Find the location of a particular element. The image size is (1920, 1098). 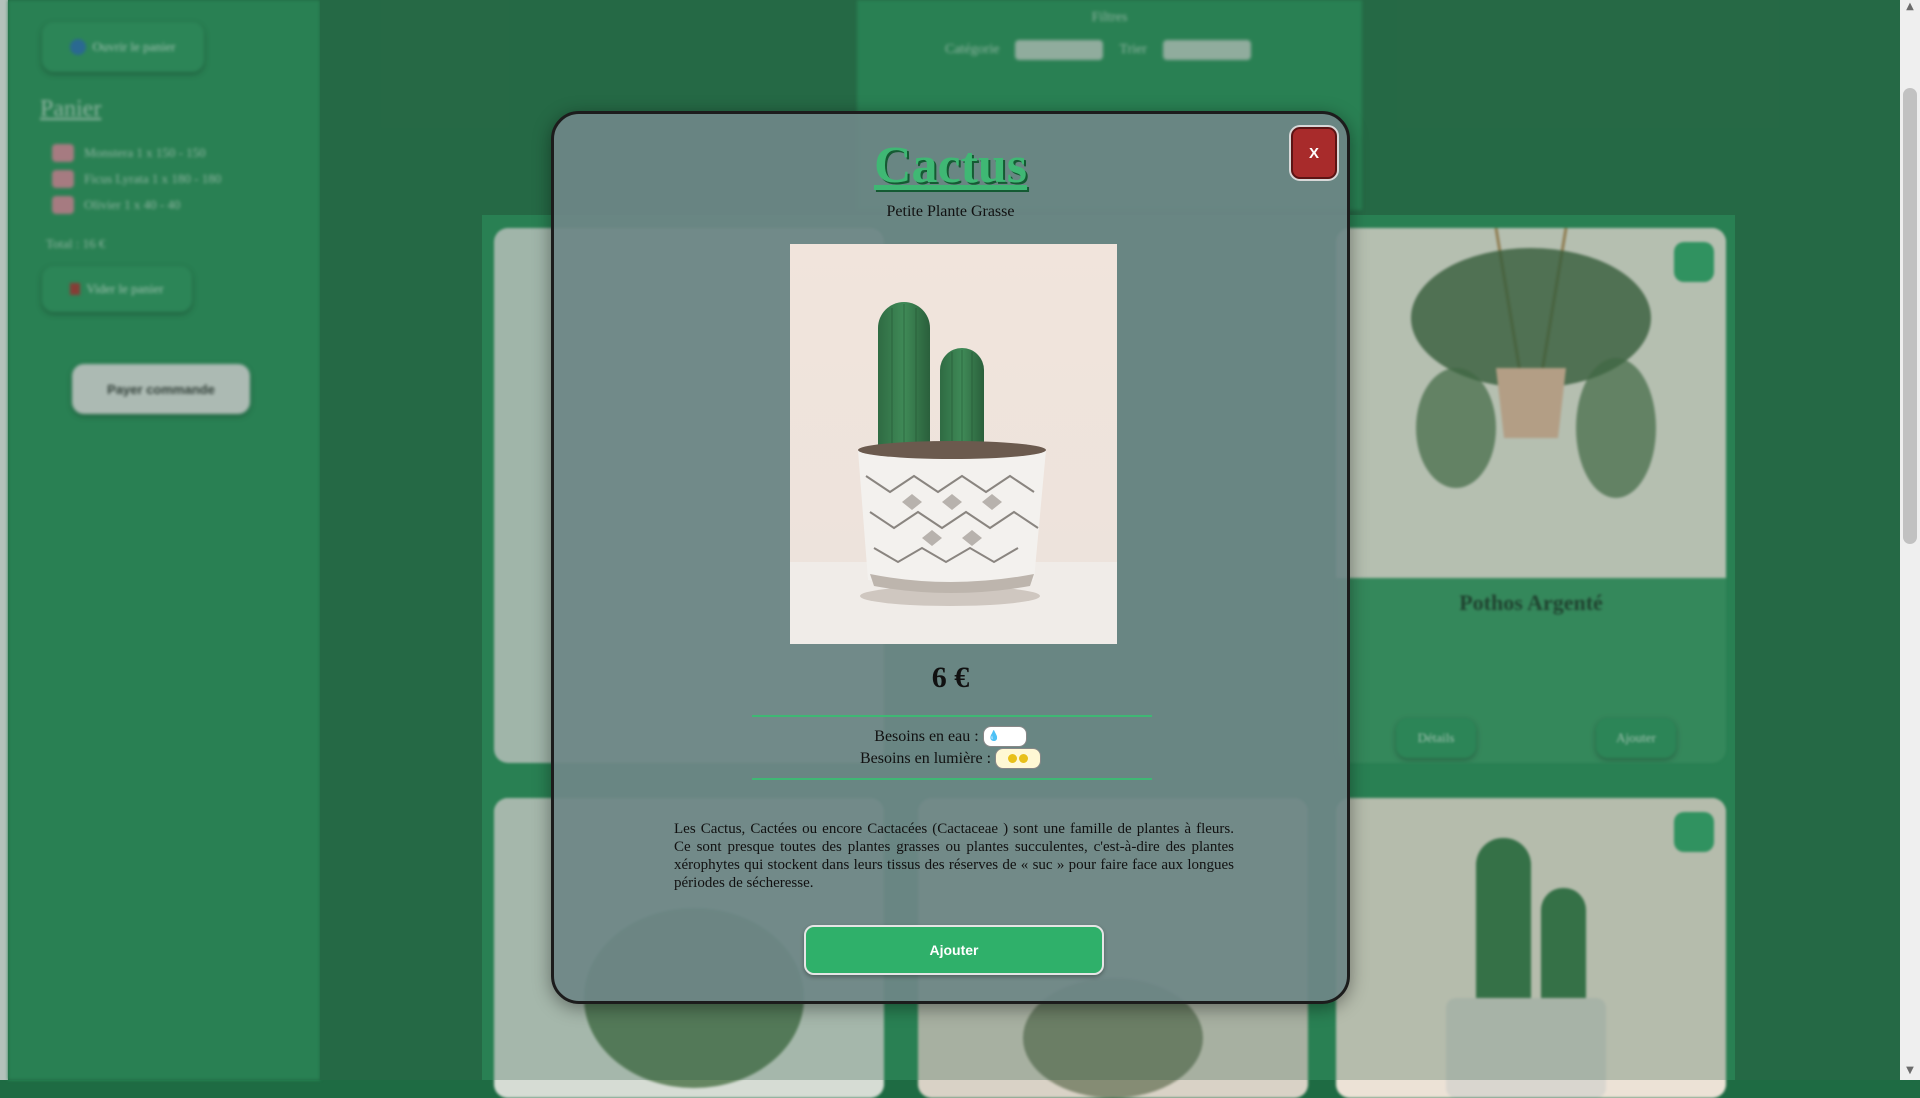

light-need-label: Besoins en lumière : is located at coordinates (925, 758).